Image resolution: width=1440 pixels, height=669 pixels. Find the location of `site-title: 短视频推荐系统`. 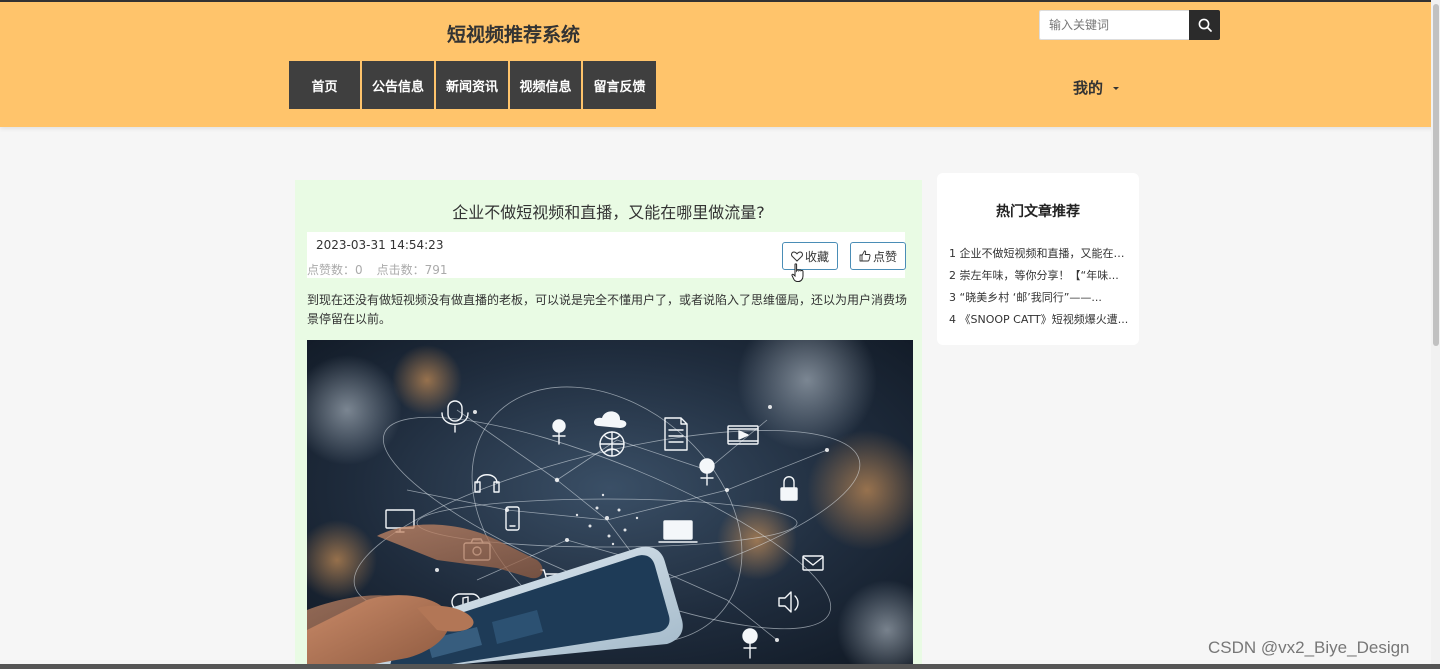

site-title: 短视频推荐系统 is located at coordinates (514, 35).